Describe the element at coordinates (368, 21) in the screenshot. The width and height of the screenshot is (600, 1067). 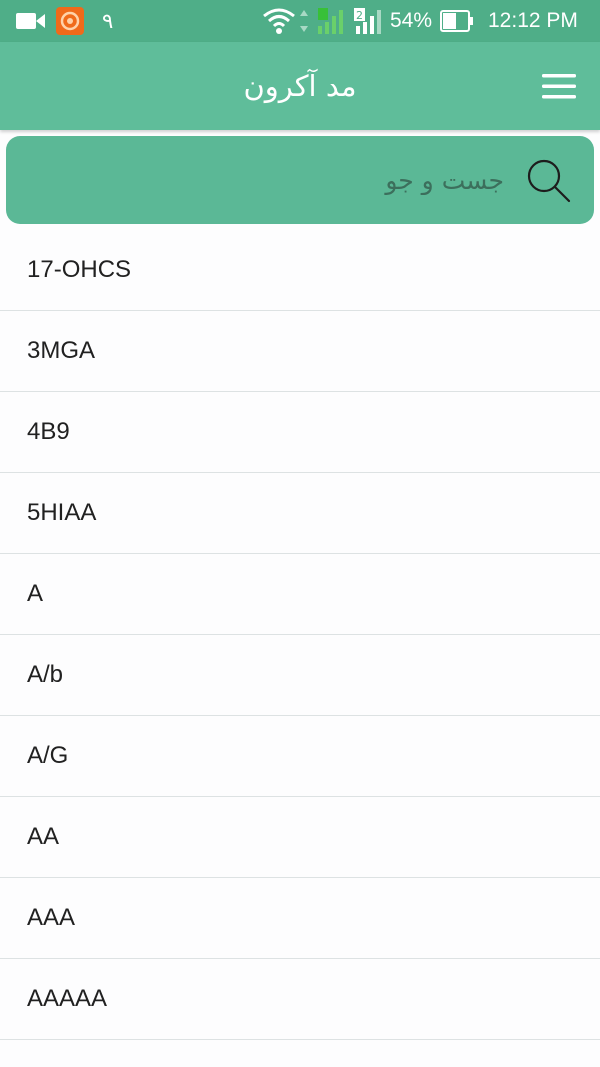
I see `signal-sim2-icon: 2` at that location.